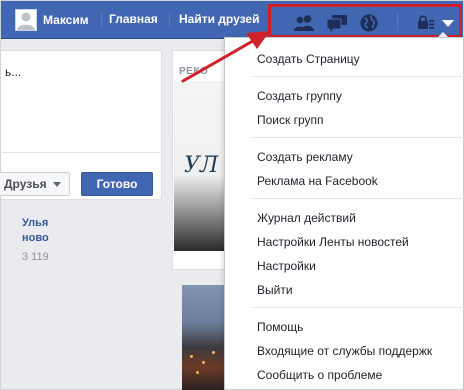 The width and height of the screenshot is (464, 390). Describe the element at coordinates (319, 375) in the screenshot. I see `menu-item-report-problem: Сообщить о проблеме` at that location.